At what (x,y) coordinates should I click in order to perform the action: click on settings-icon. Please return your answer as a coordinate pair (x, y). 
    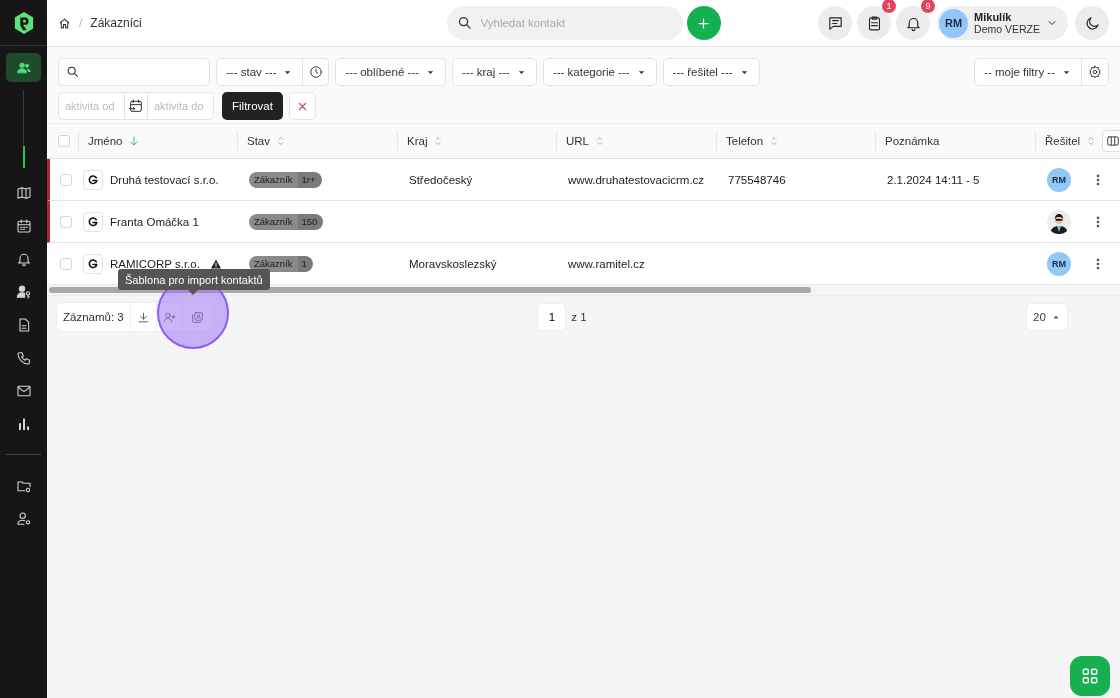
    Looking at the image, I should click on (1095, 72).